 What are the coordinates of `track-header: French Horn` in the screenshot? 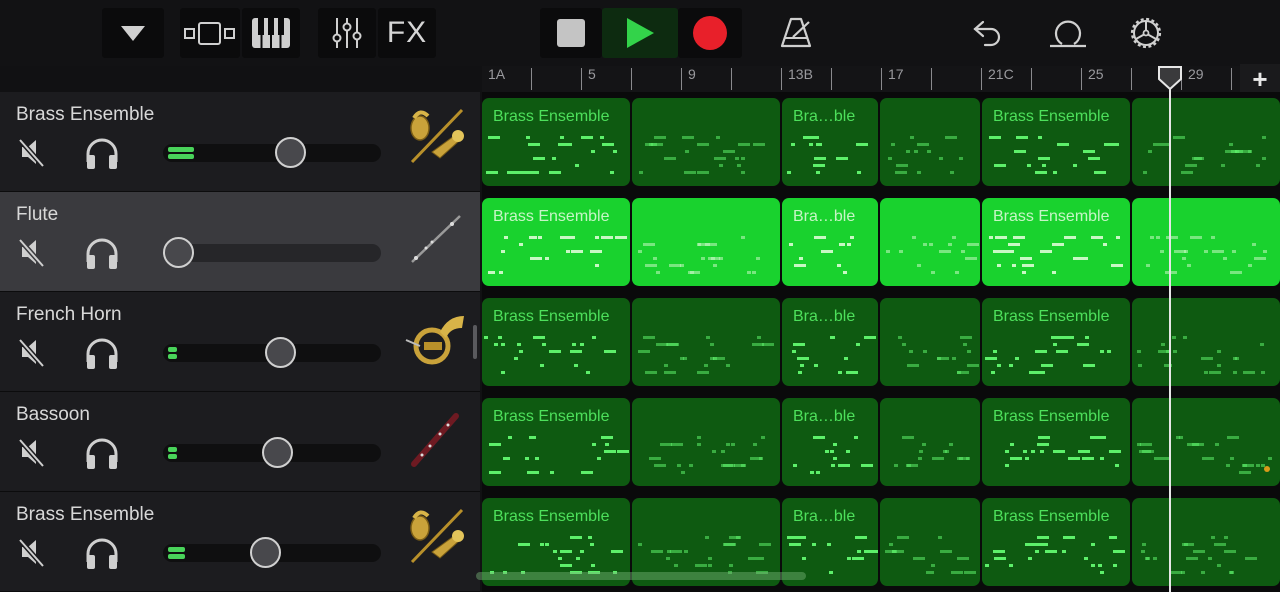 It's located at (240, 342).